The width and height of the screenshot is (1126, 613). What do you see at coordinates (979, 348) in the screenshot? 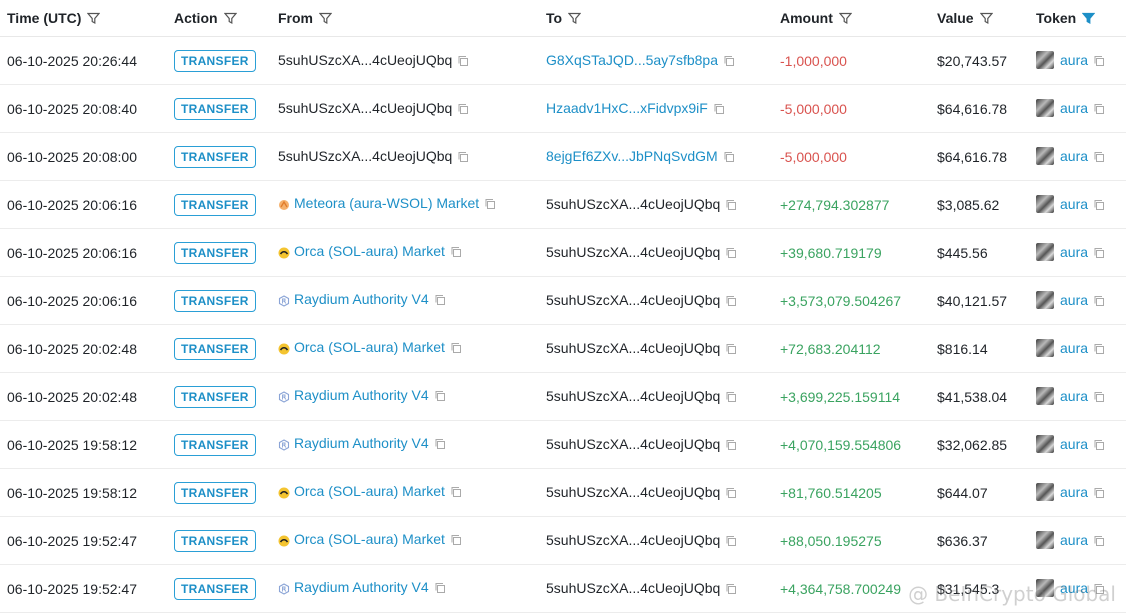
I see `value-cell: $816.14` at bounding box center [979, 348].